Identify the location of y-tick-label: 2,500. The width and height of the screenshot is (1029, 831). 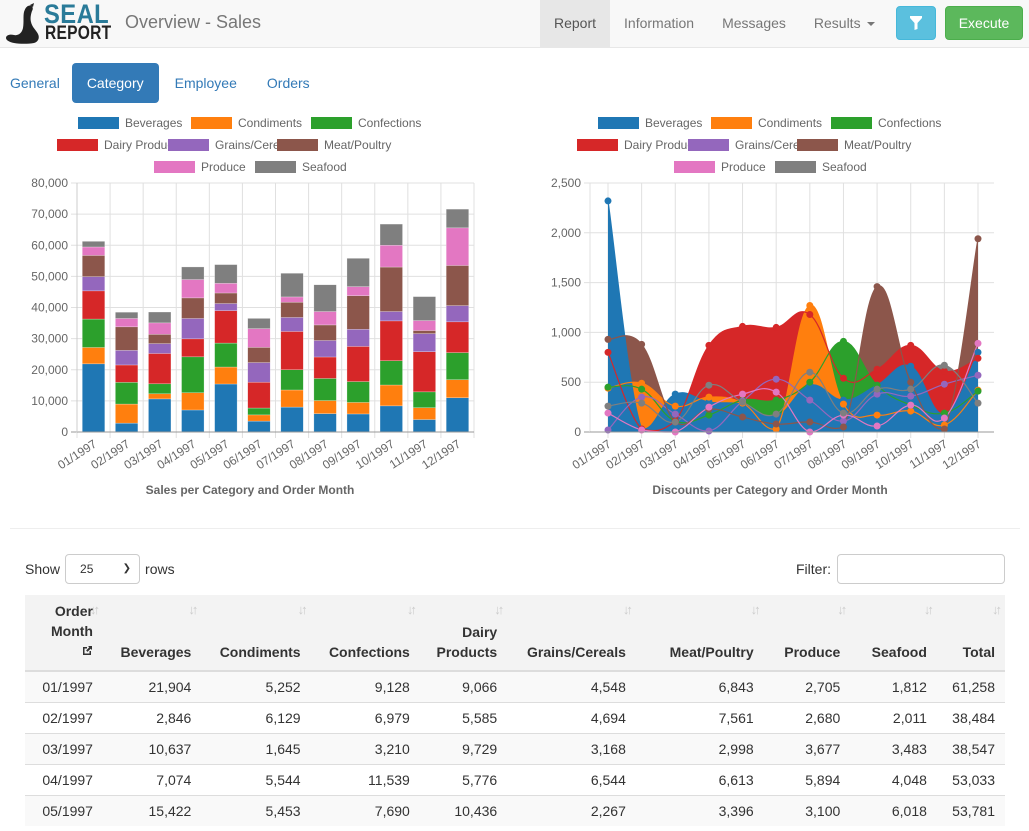
(566, 183).